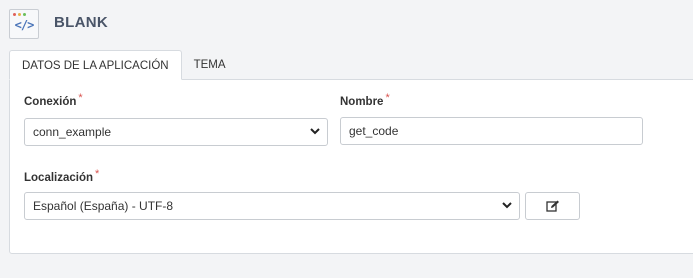 The width and height of the screenshot is (693, 278). Describe the element at coordinates (62, 176) in the screenshot. I see `locale-label: Localización *` at that location.